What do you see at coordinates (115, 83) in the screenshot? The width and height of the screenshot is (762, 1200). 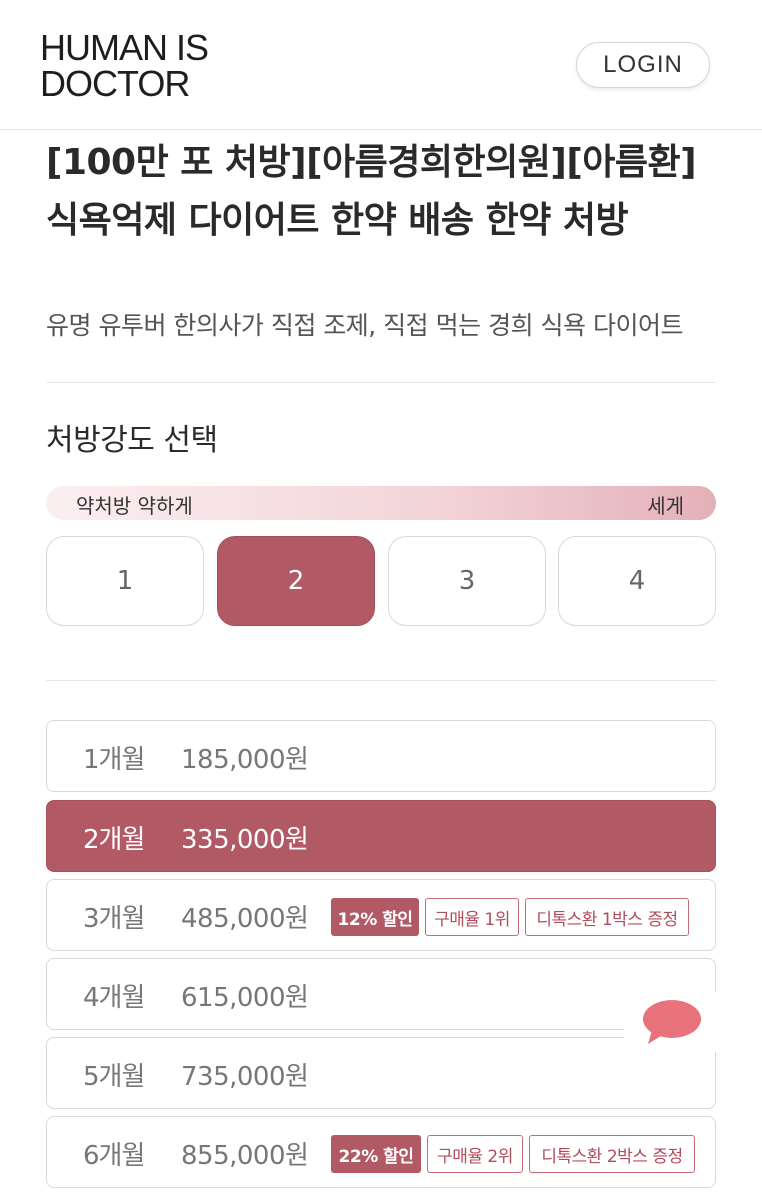 I see `logo-line-2: DOCTOR` at bounding box center [115, 83].